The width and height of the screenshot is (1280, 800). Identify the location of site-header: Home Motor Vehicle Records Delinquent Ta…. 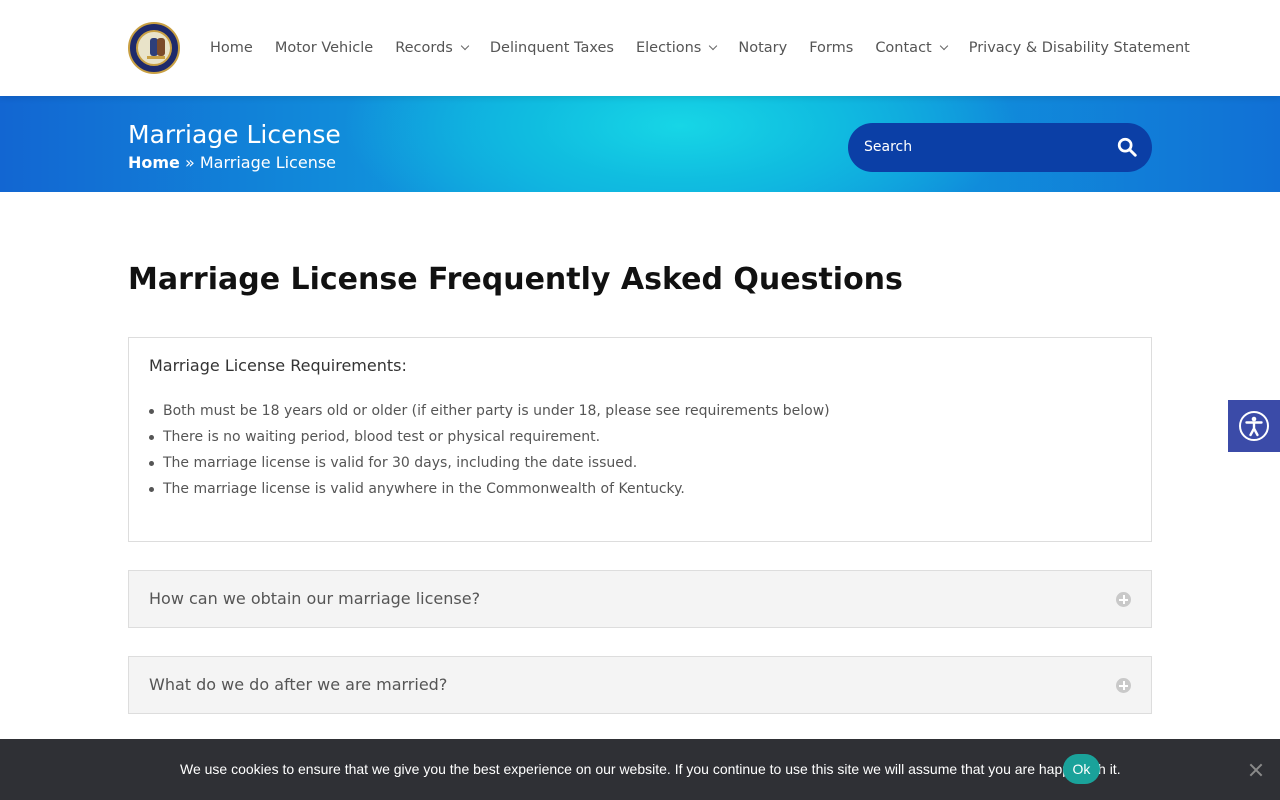
(640, 48).